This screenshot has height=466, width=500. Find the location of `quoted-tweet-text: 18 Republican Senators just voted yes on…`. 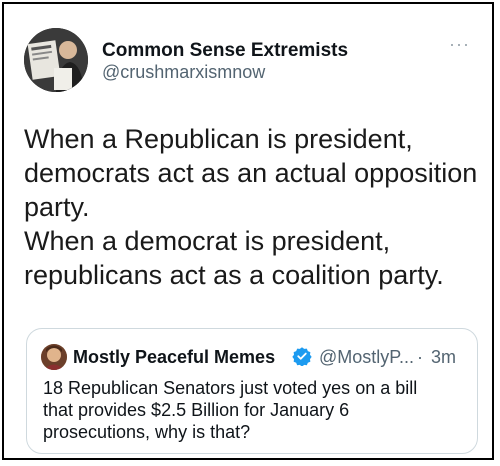

quoted-tweet-text: 18 Republican Senators just voted yes on… is located at coordinates (230, 410).